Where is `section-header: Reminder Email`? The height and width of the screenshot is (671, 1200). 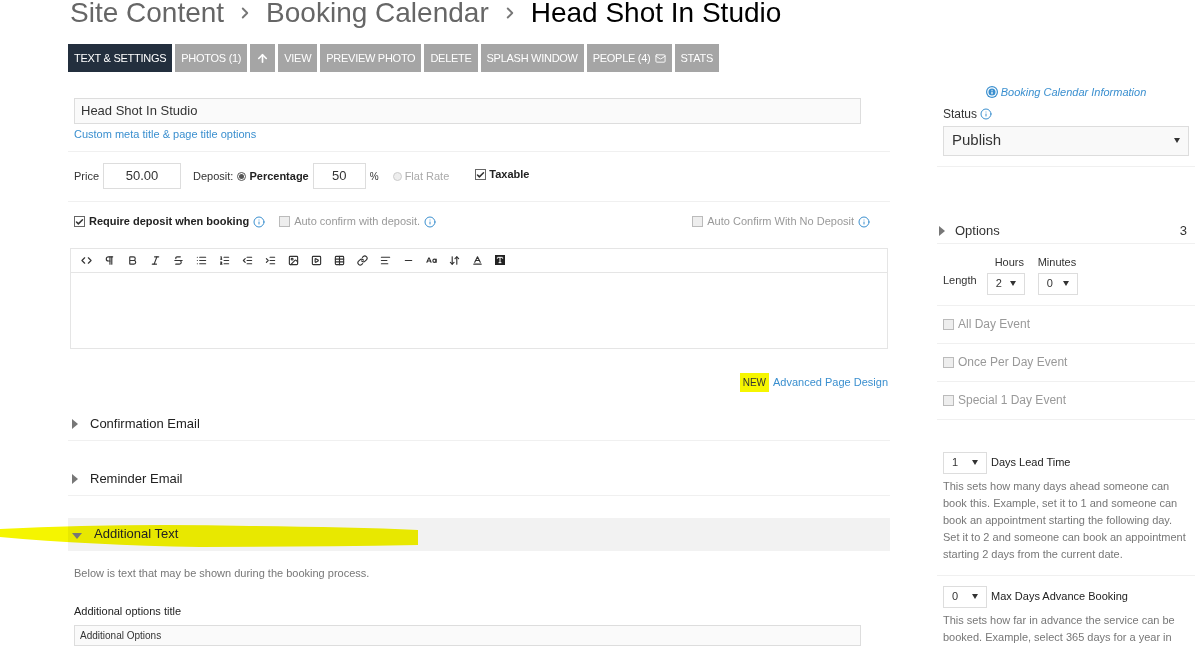 section-header: Reminder Email is located at coordinates (479, 479).